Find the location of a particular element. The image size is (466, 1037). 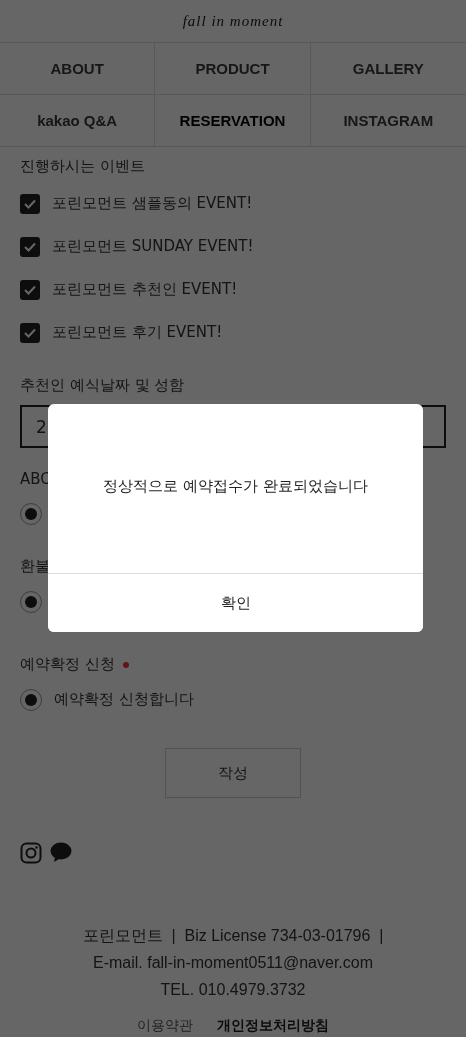

nav-tab: PRODUCT is located at coordinates (233, 69).